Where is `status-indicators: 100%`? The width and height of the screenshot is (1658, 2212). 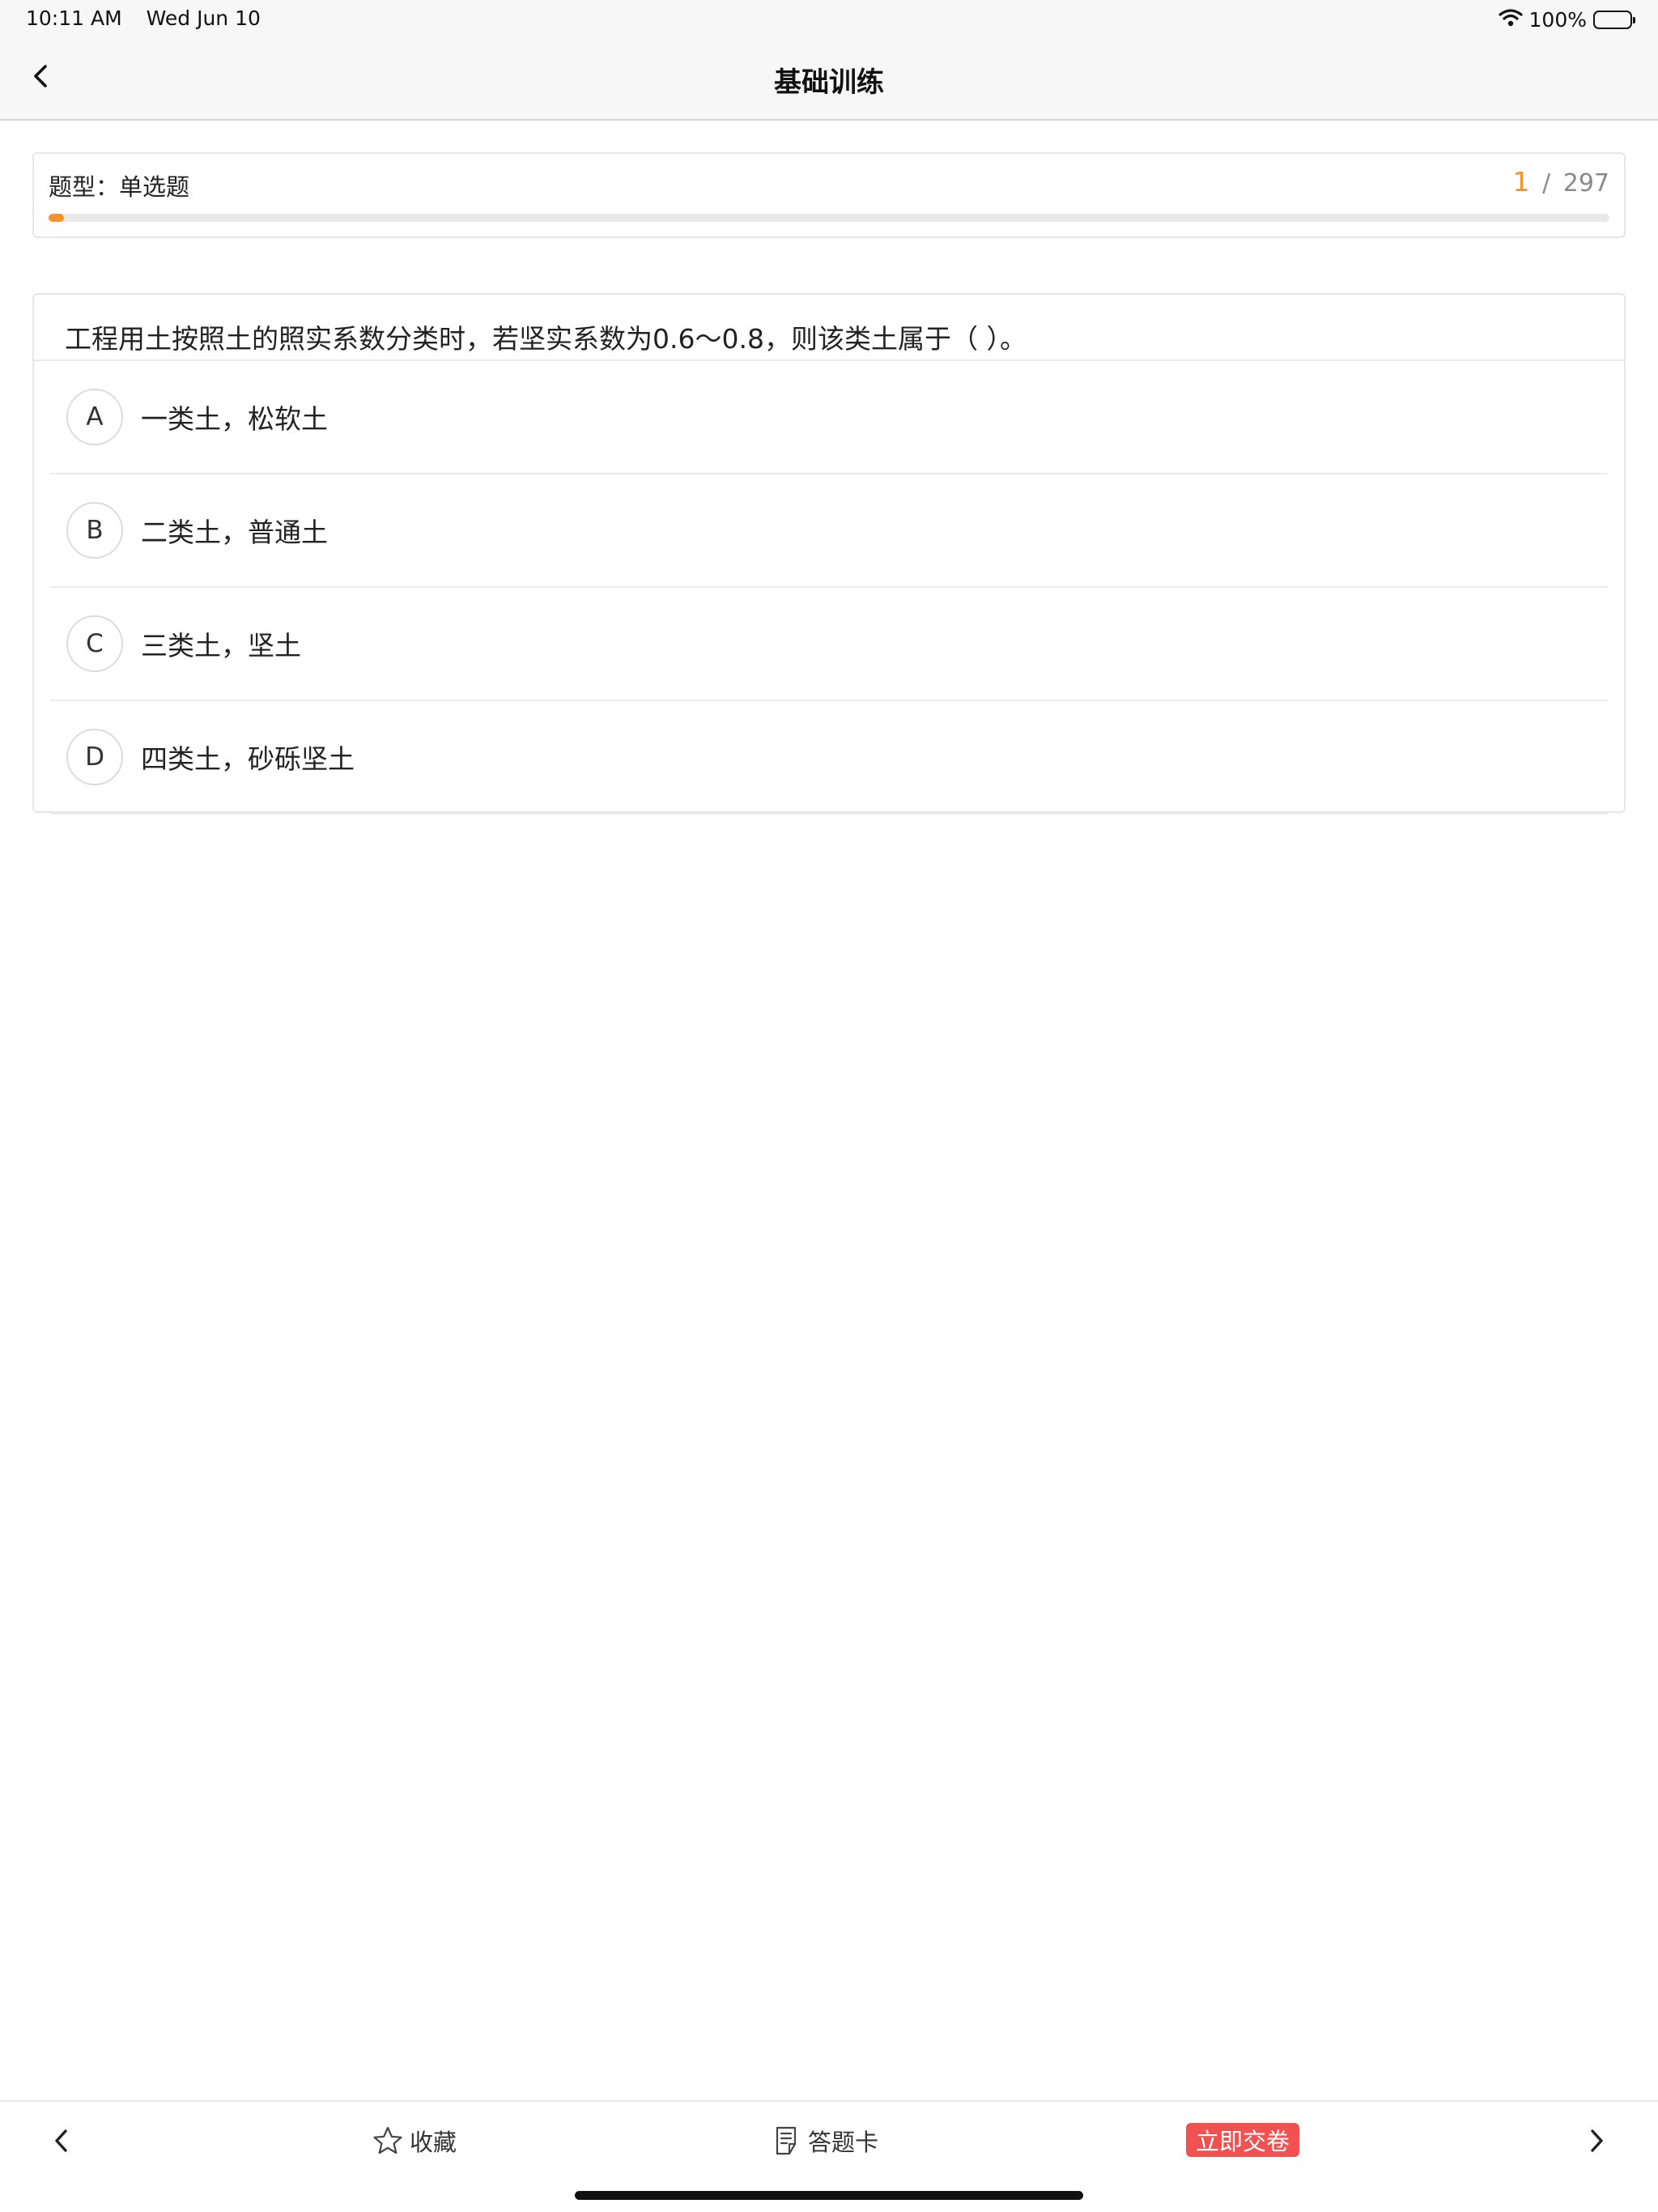
status-indicators: 100% is located at coordinates (1566, 19).